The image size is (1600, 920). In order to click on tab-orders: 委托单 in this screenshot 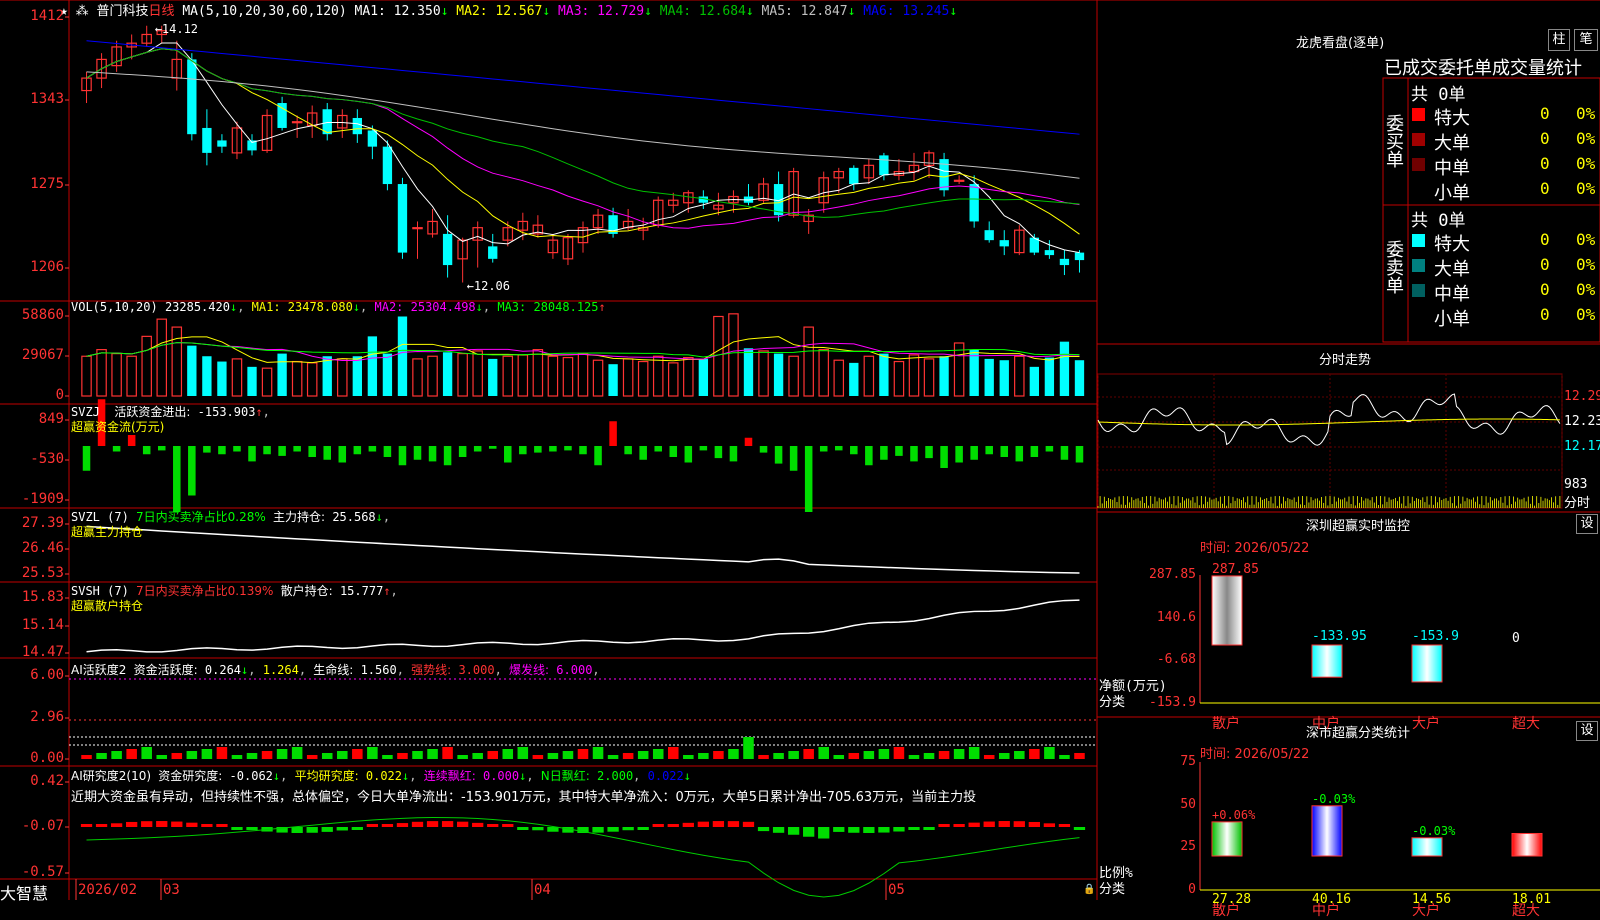, I will do `click(1465, 68)`.